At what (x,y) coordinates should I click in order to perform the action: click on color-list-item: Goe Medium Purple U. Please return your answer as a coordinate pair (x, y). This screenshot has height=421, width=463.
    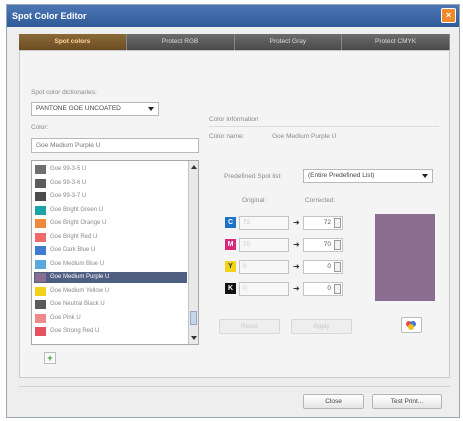
    Looking at the image, I should click on (110, 277).